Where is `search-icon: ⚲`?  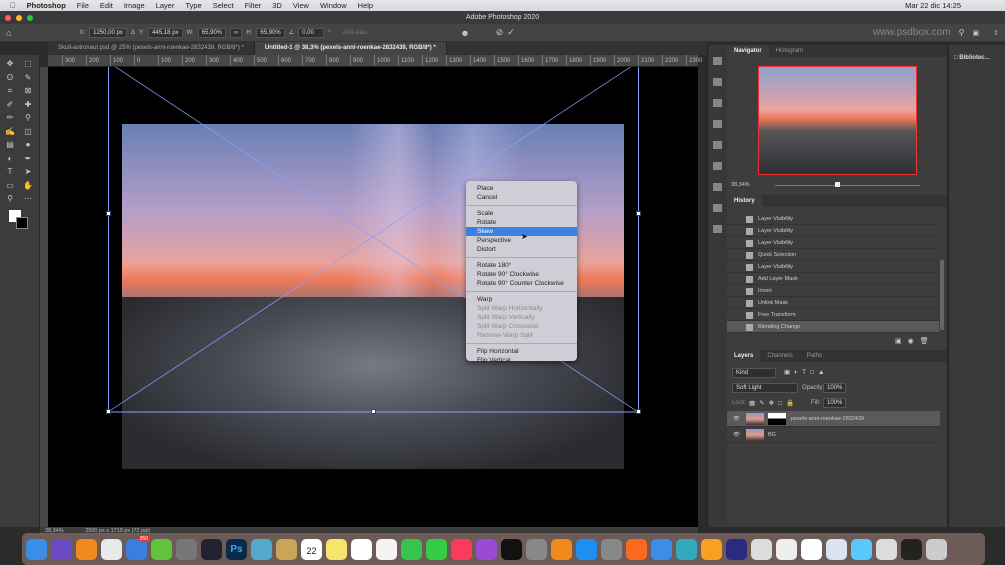
search-icon: ⚲ is located at coordinates (962, 32).